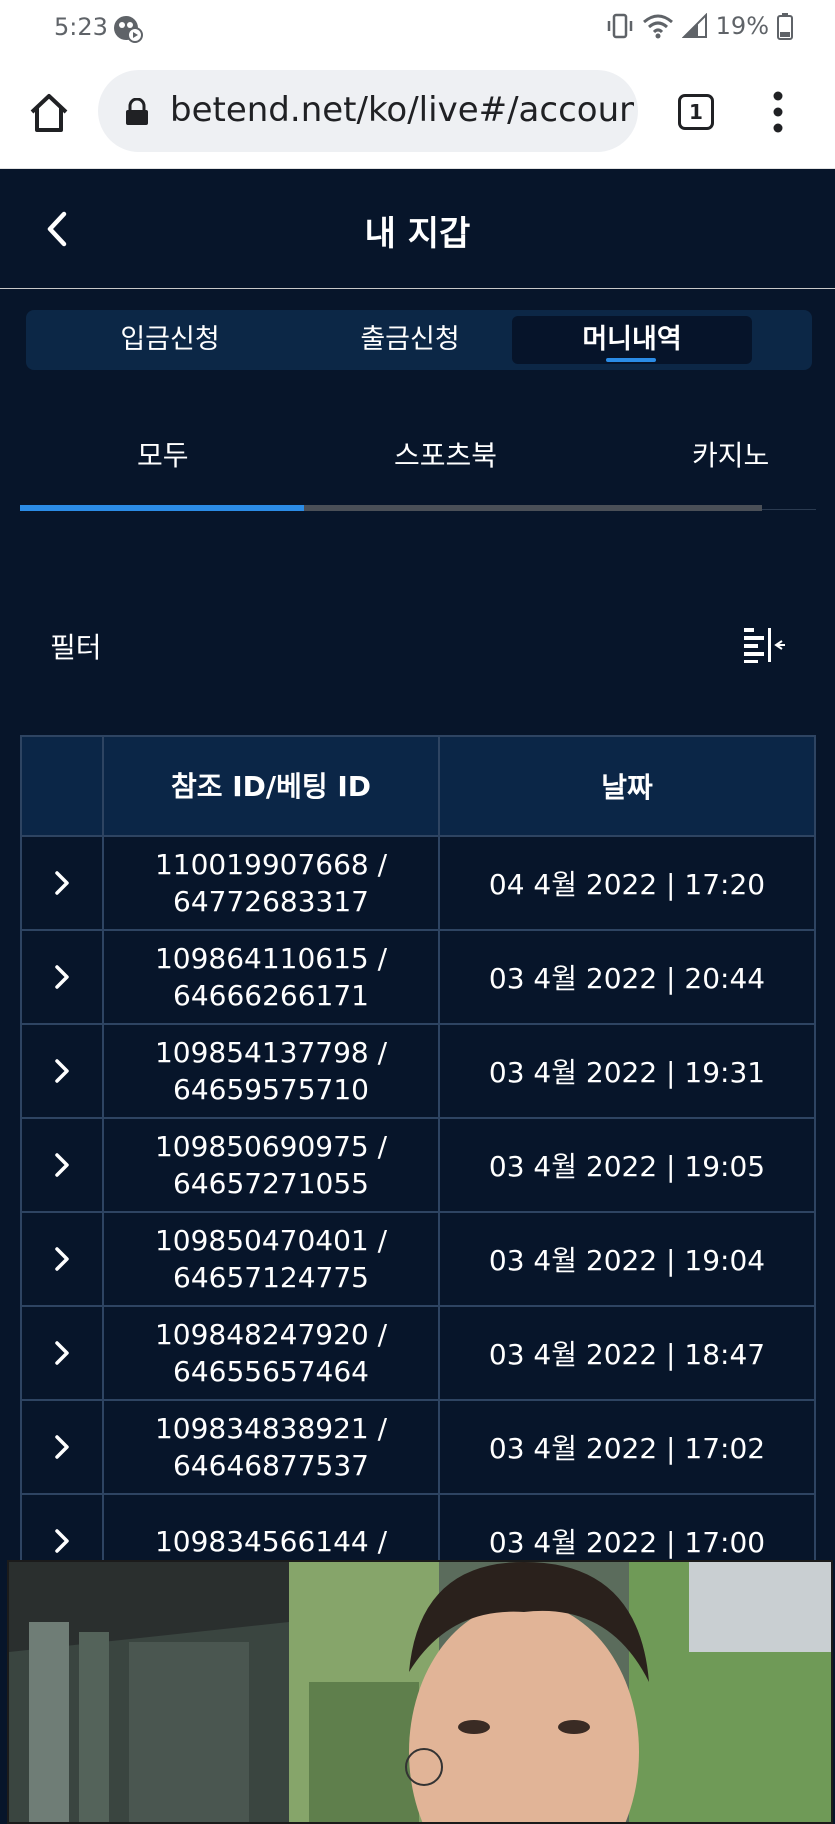  Describe the element at coordinates (742, 26) in the screenshot. I see `battery-percent: 19%` at that location.